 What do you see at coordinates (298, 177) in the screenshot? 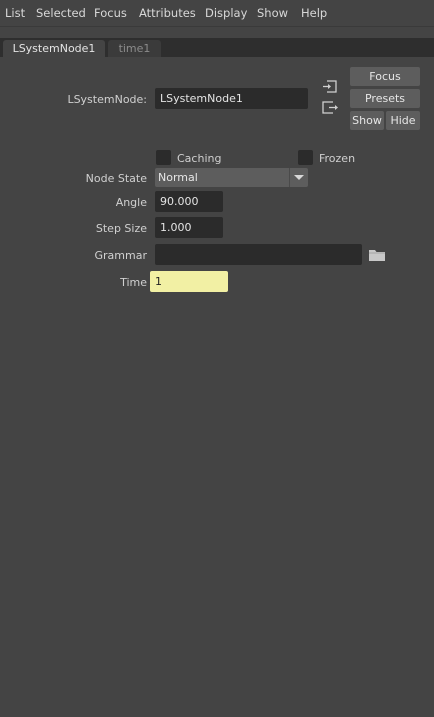
I see `chevron-down-icon` at bounding box center [298, 177].